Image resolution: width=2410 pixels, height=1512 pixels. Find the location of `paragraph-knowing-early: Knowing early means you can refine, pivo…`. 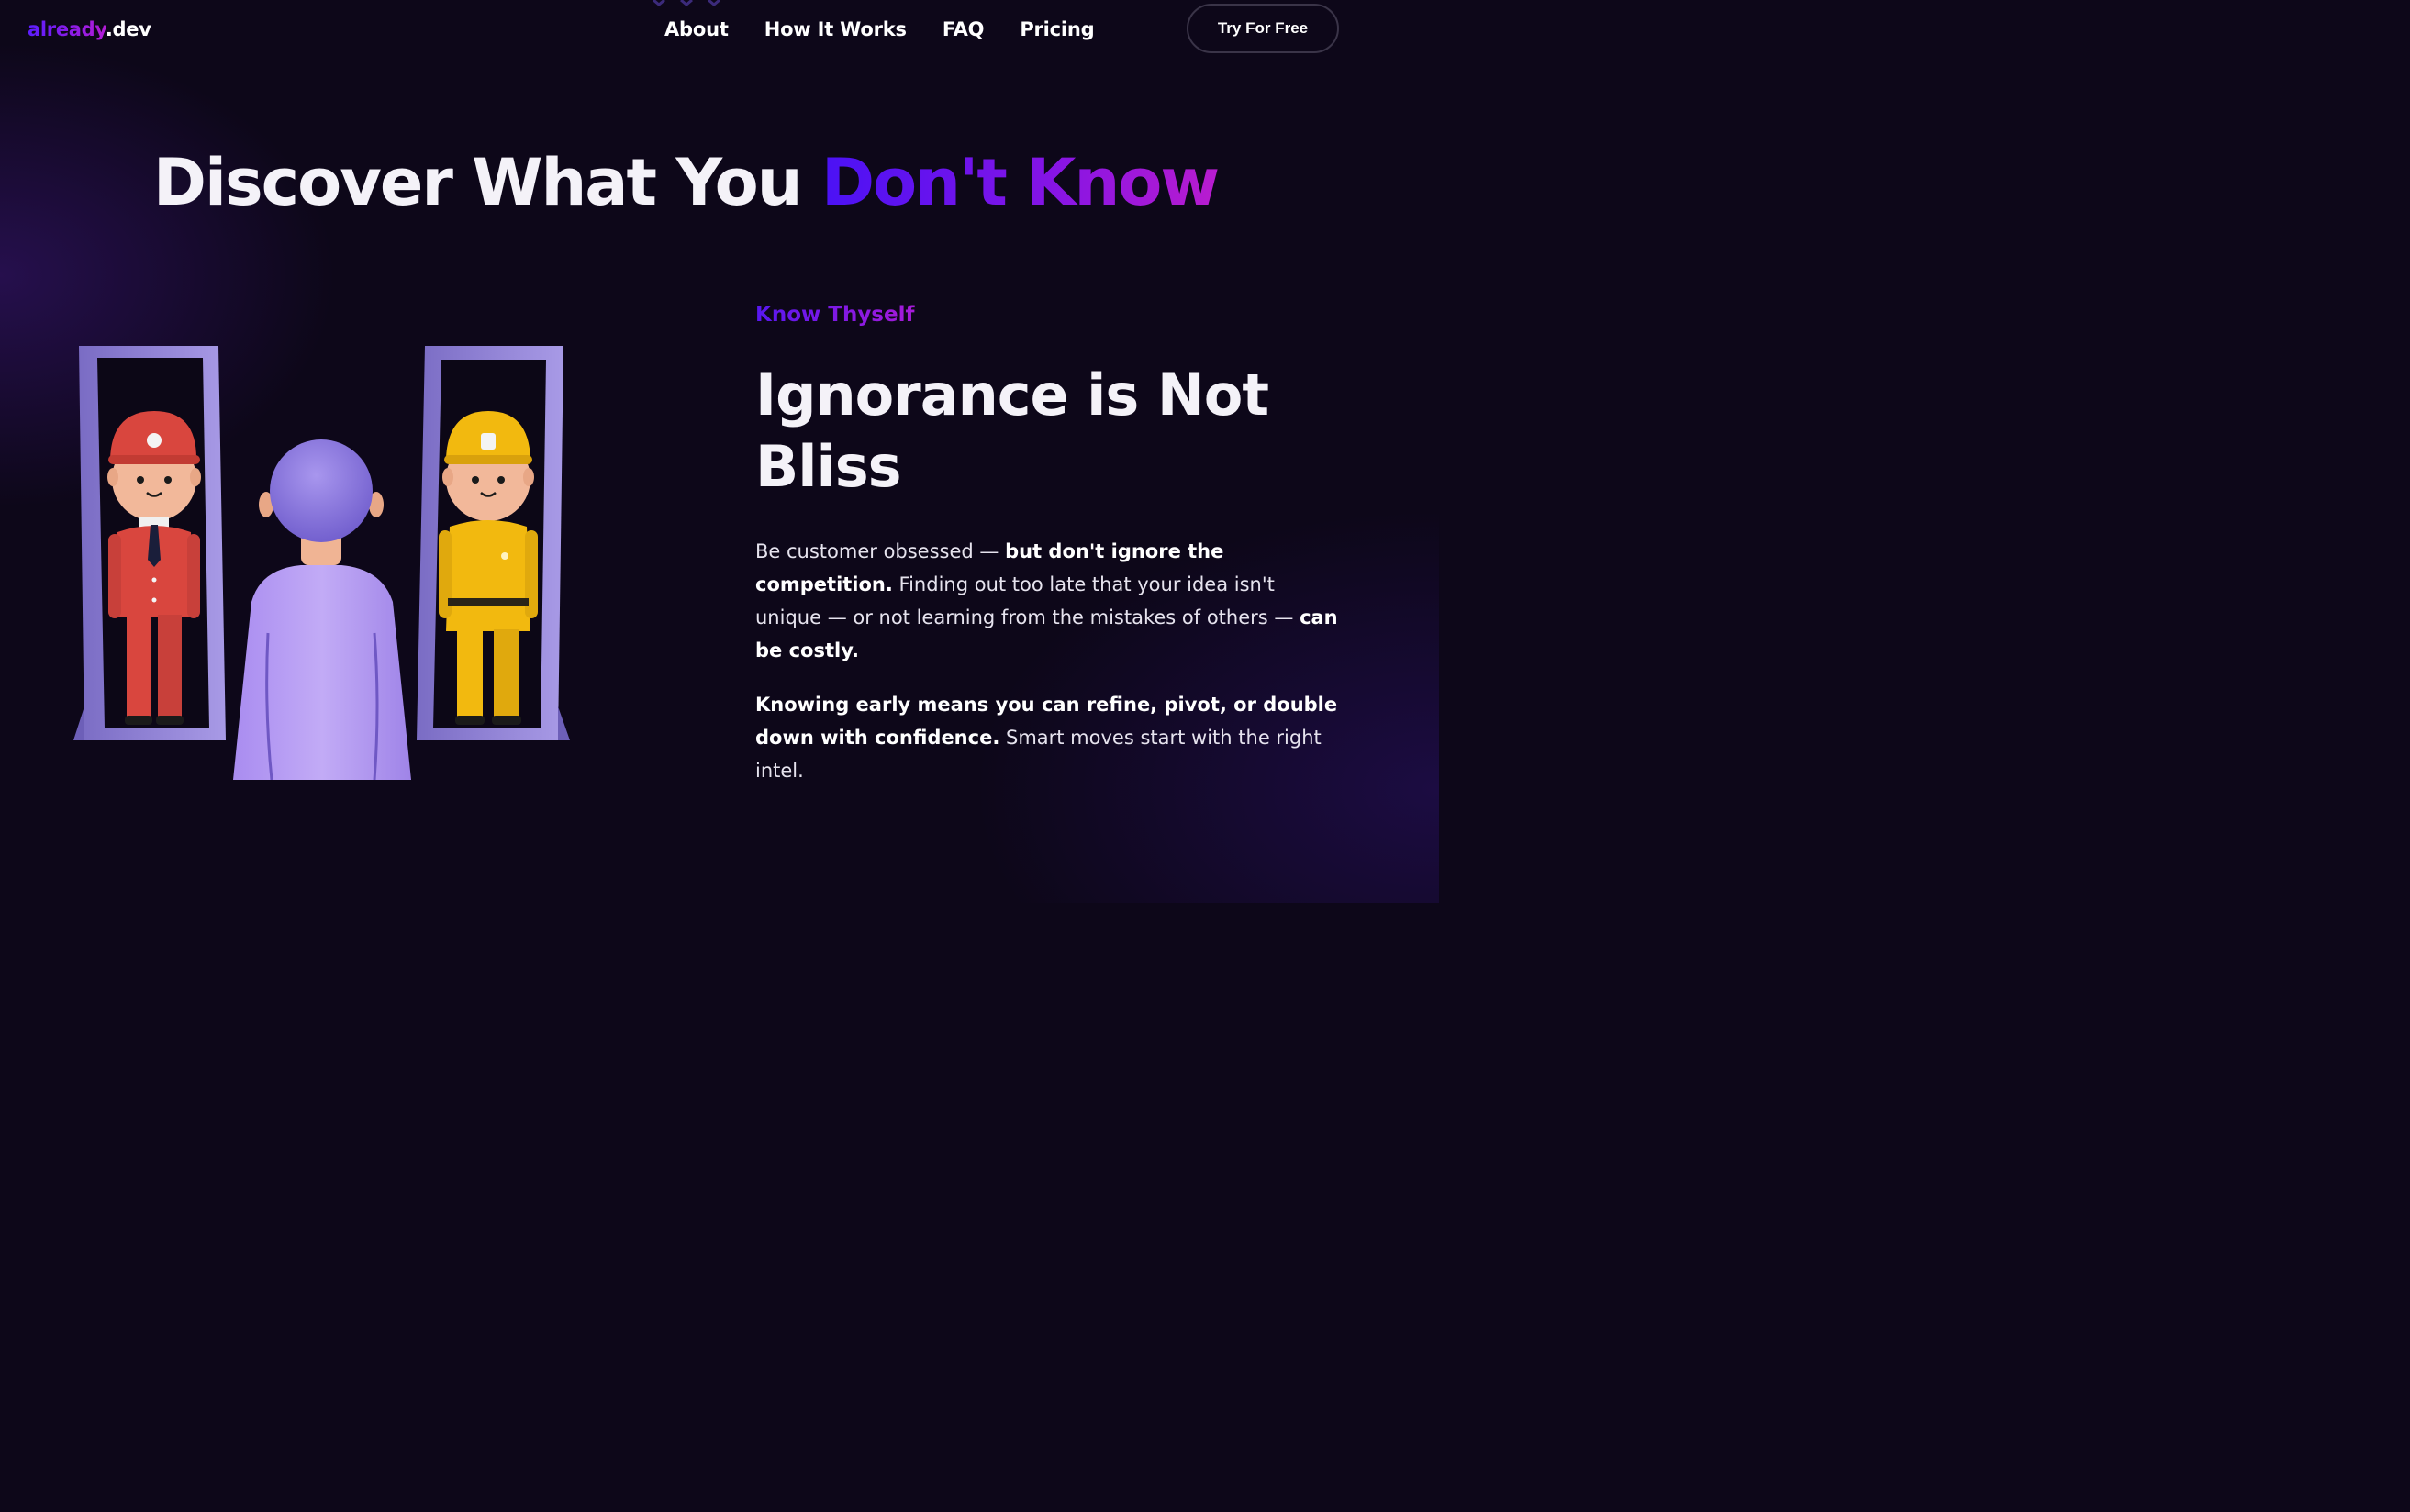

paragraph-knowing-early: Knowing early means you can refine, pivo… is located at coordinates (1049, 737).